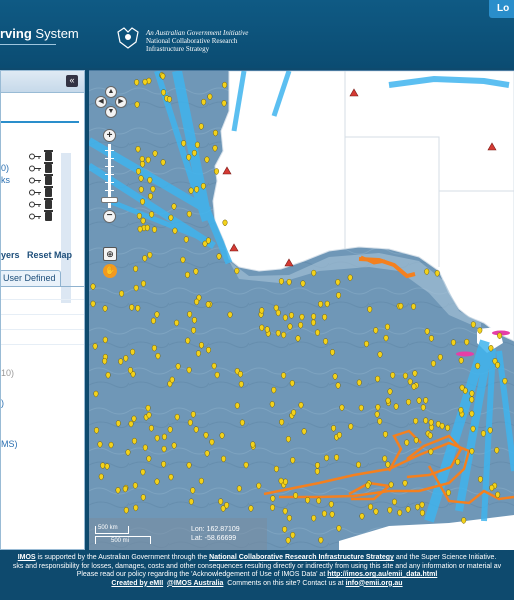 The image size is (514, 600). What do you see at coordinates (501, 9) in the screenshot?
I see `login-button: Lo` at bounding box center [501, 9].